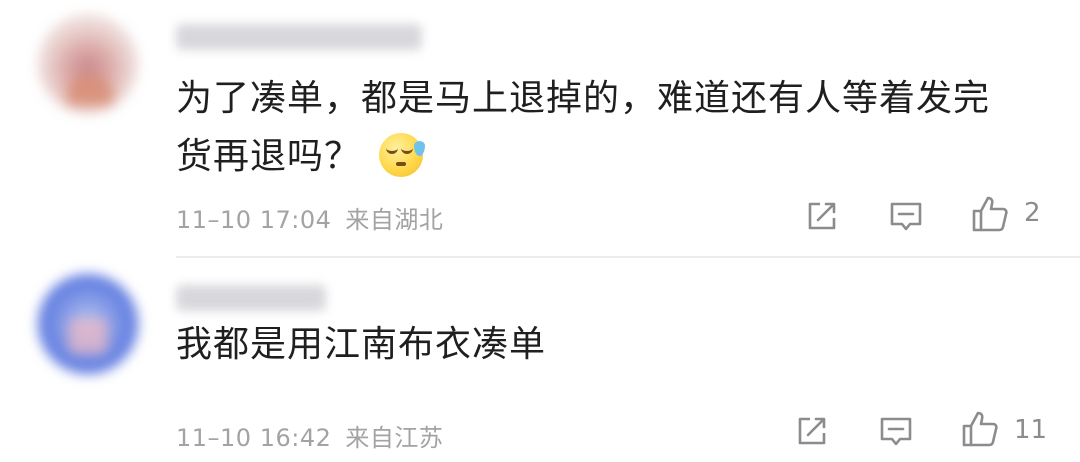 The height and width of the screenshot is (462, 1080). I want to click on like-count: 11, so click(1031, 430).